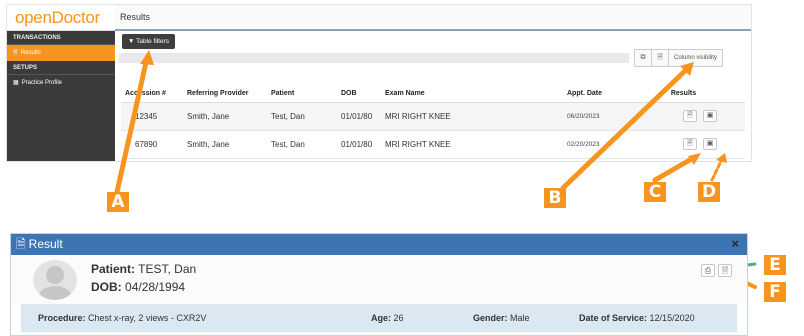  I want to click on cell-accession: 12345, so click(152, 116).